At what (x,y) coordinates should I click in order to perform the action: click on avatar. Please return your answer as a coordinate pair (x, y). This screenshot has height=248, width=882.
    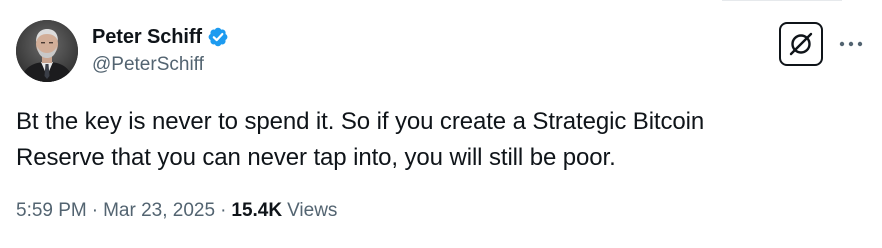
    Looking at the image, I should click on (47, 51).